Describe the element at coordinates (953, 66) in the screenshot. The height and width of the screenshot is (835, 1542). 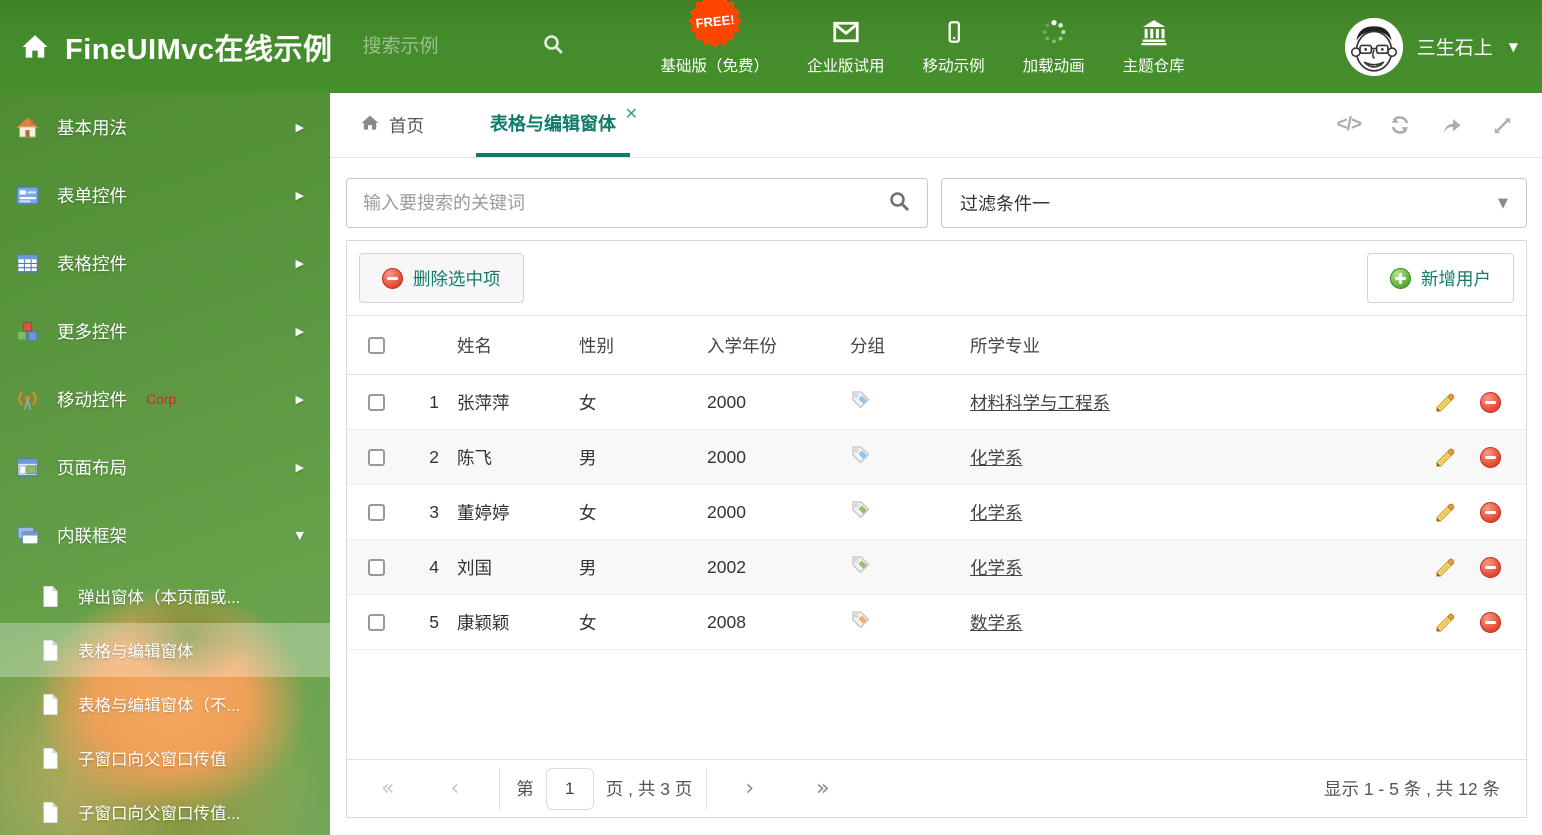
I see `menu-label: 移动示例` at that location.